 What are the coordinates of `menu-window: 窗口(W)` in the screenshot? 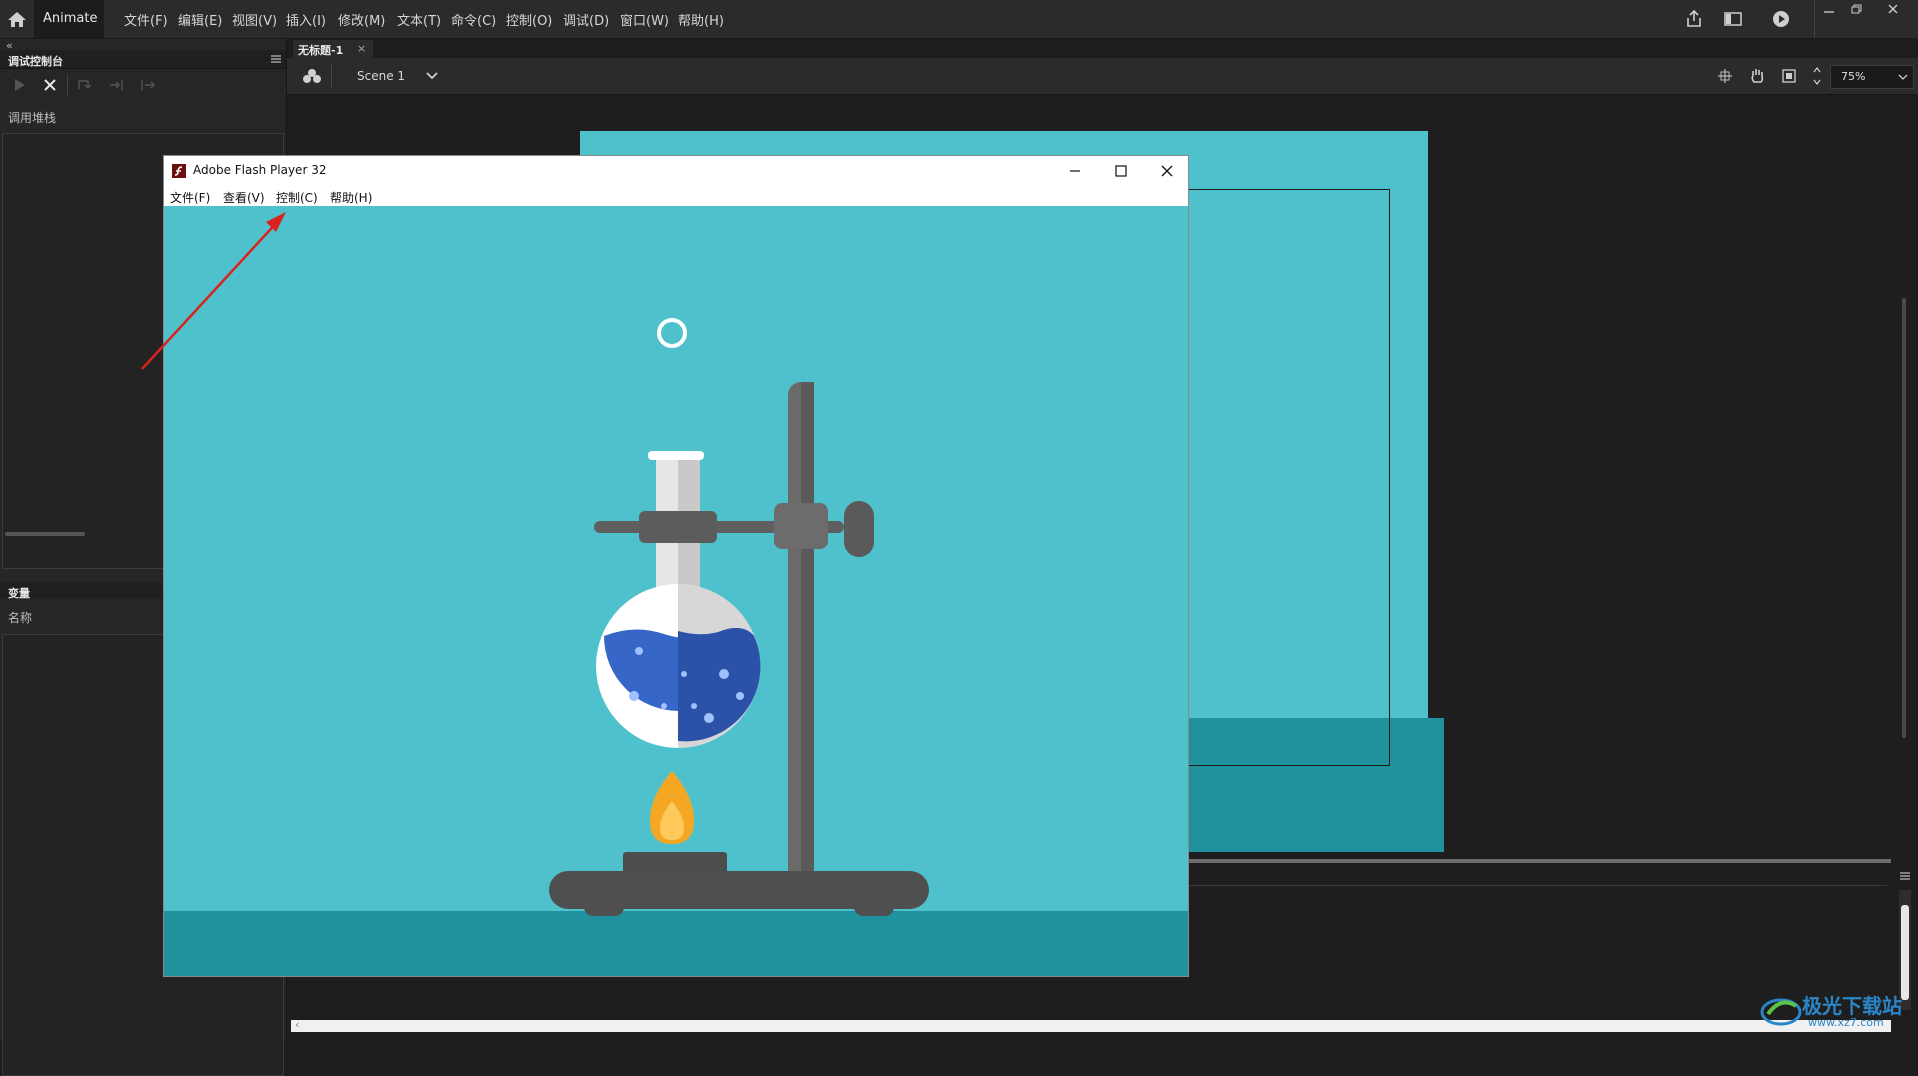 It's located at (644, 19).